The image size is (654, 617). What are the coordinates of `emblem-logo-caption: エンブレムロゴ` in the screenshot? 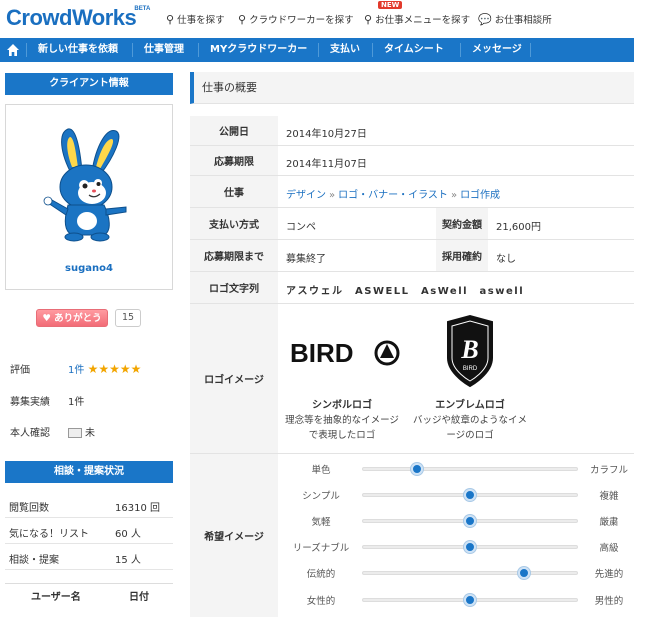 It's located at (470, 405).